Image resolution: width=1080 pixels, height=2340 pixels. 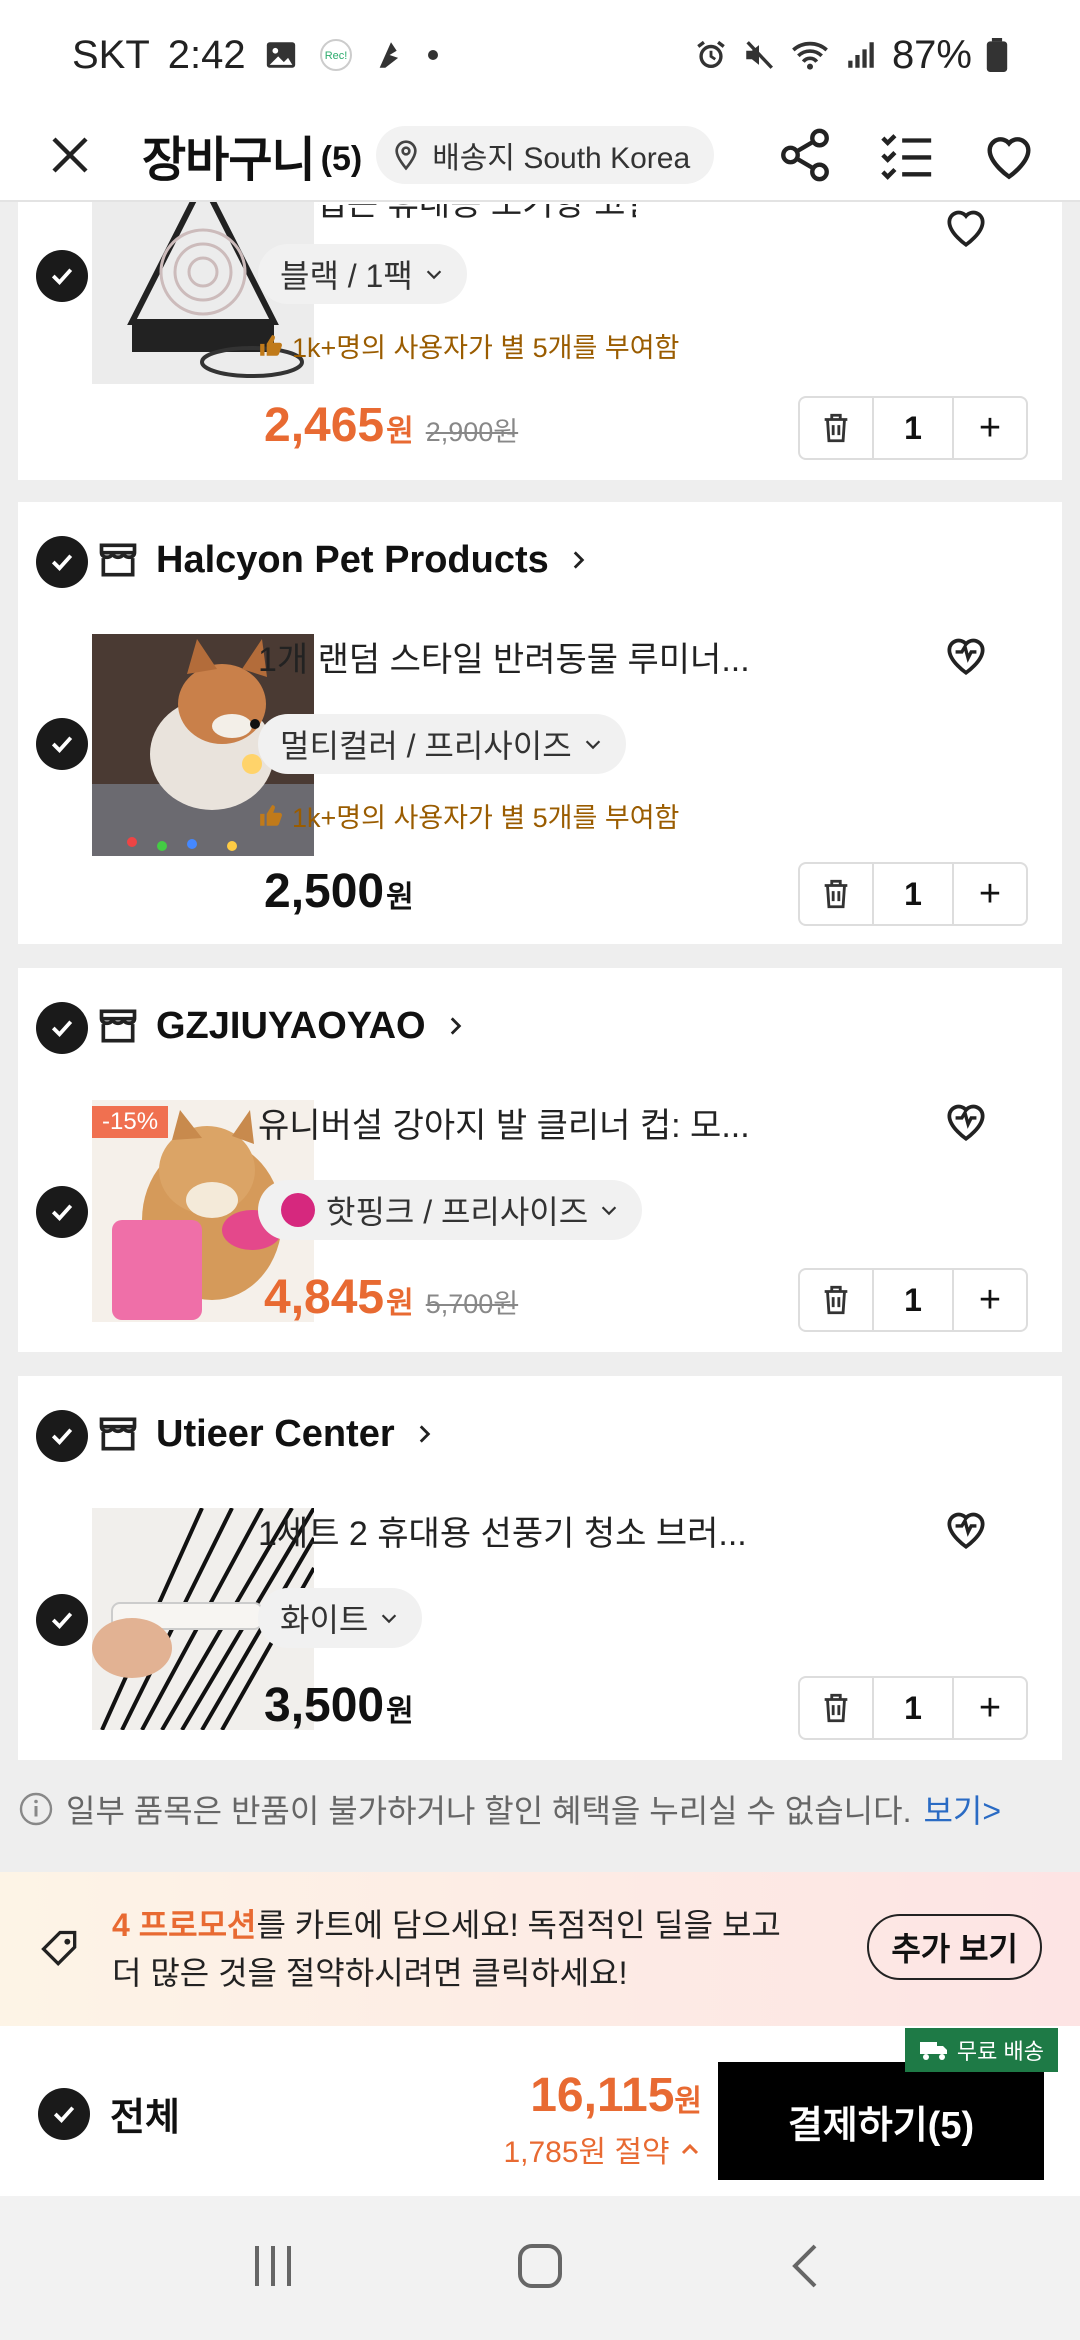 I want to click on battery-icon, so click(x=997, y=55).